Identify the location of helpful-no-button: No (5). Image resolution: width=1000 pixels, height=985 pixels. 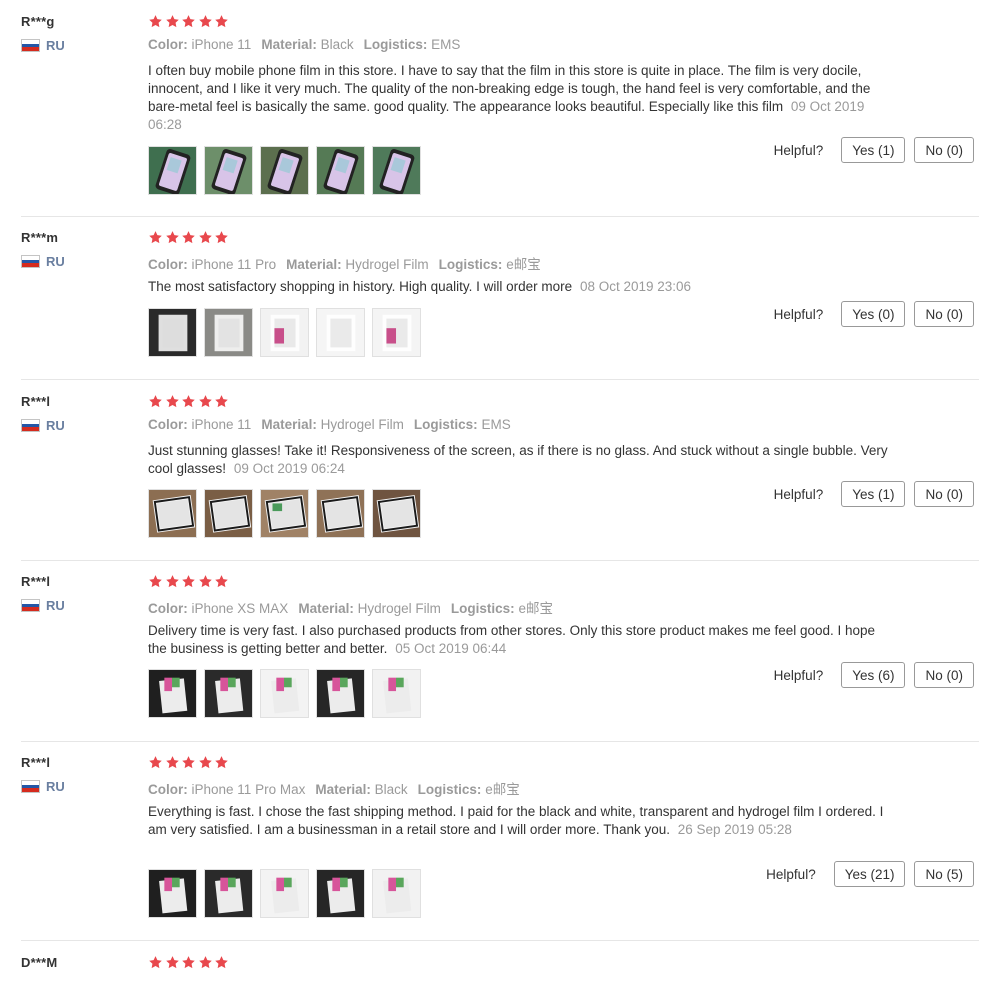
(944, 874).